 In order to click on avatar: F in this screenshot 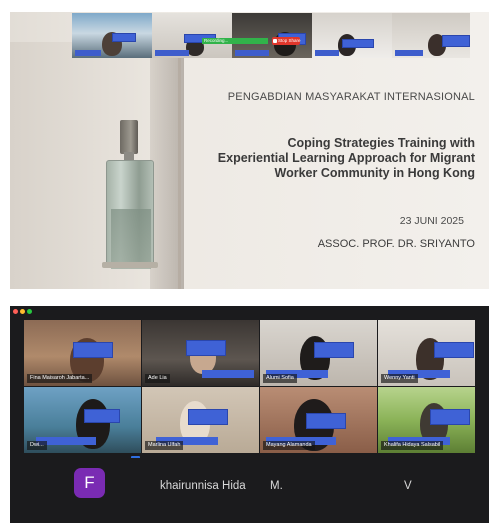, I will do `click(89, 483)`.